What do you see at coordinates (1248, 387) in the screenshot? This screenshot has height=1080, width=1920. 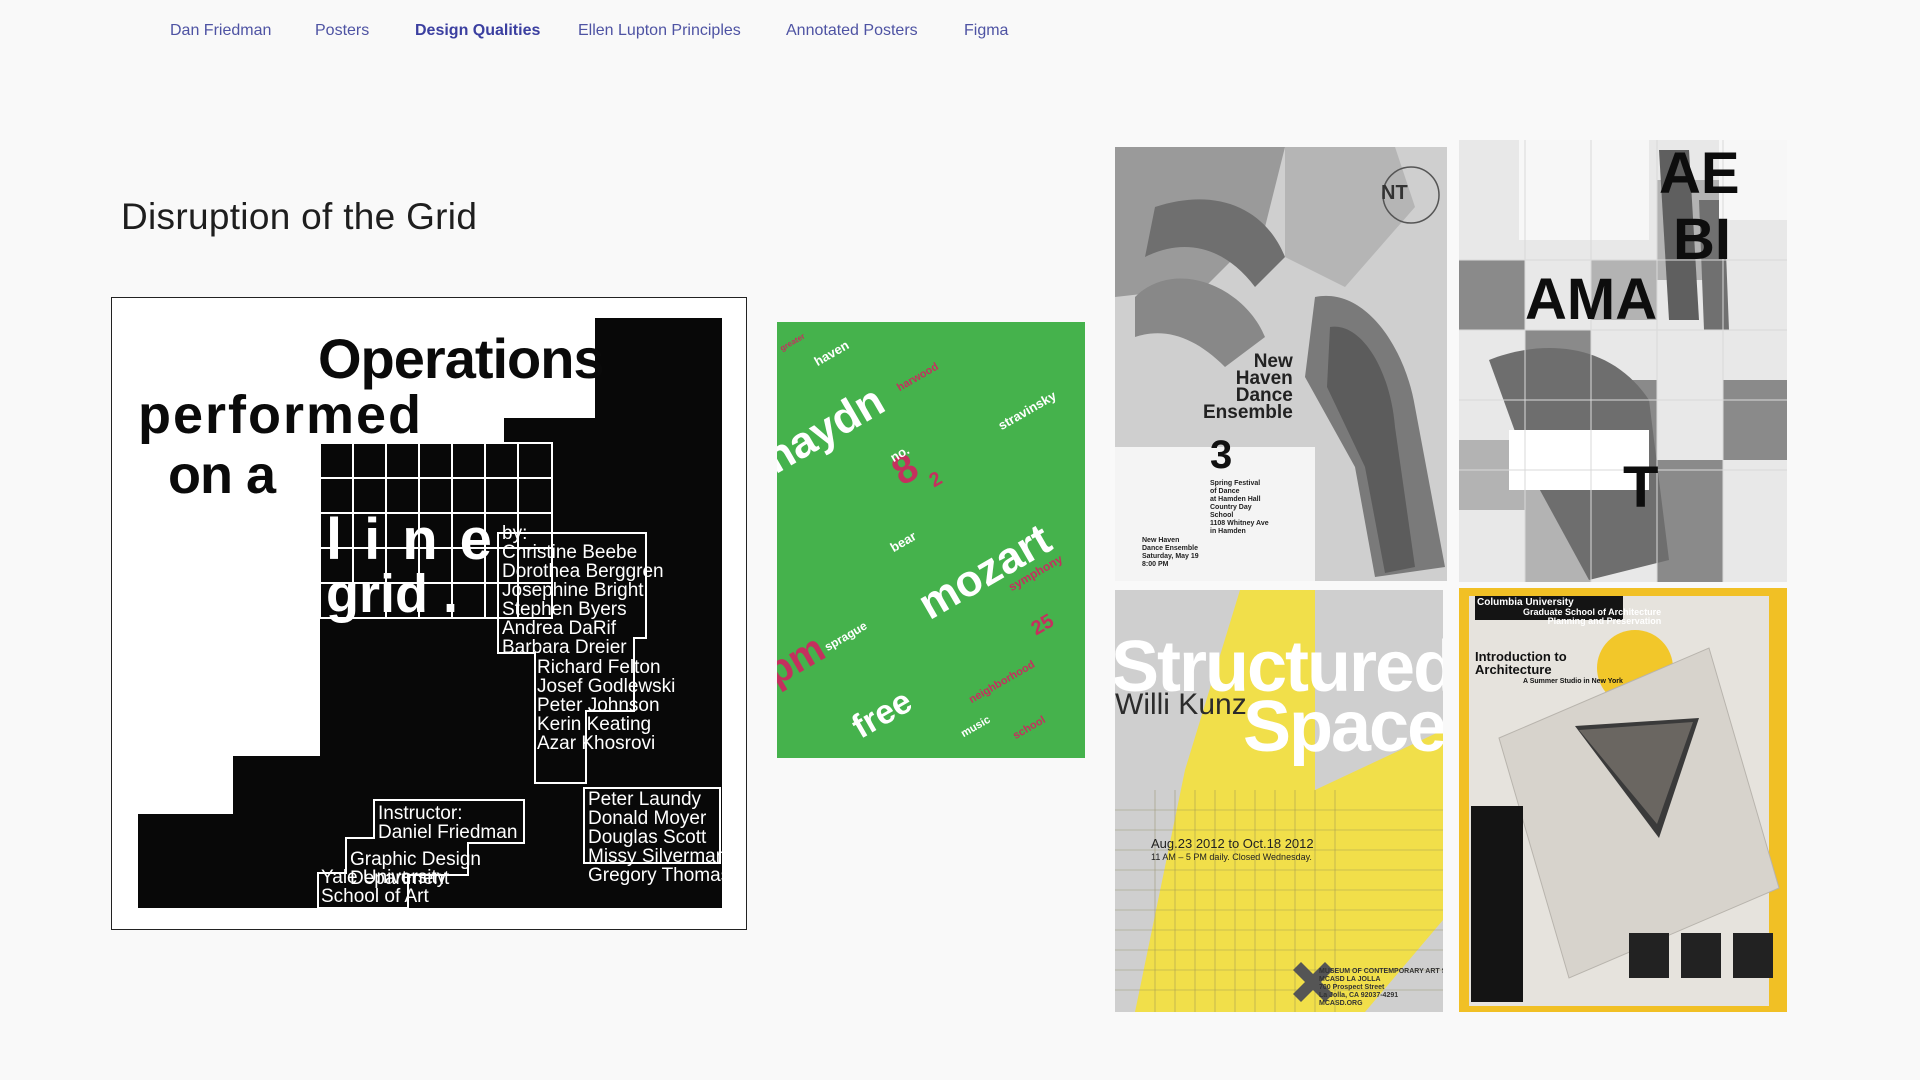 I see `dance-title: New Haven Dance Ensemble` at bounding box center [1248, 387].